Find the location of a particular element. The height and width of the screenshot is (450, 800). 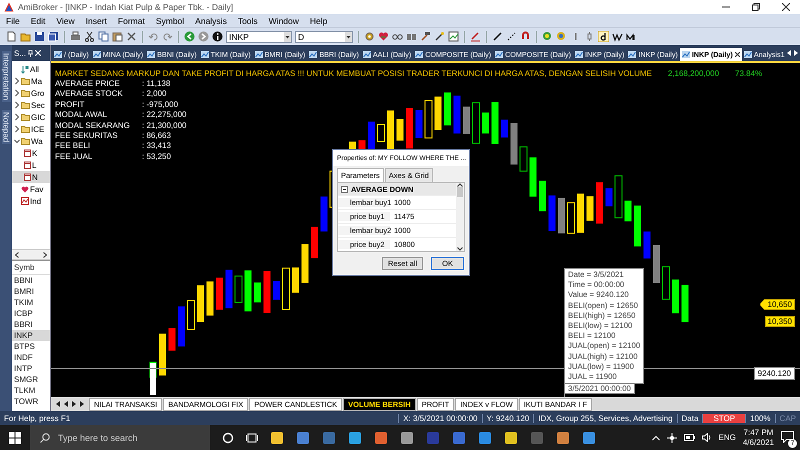

tree-item: ICE is located at coordinates (31, 129).